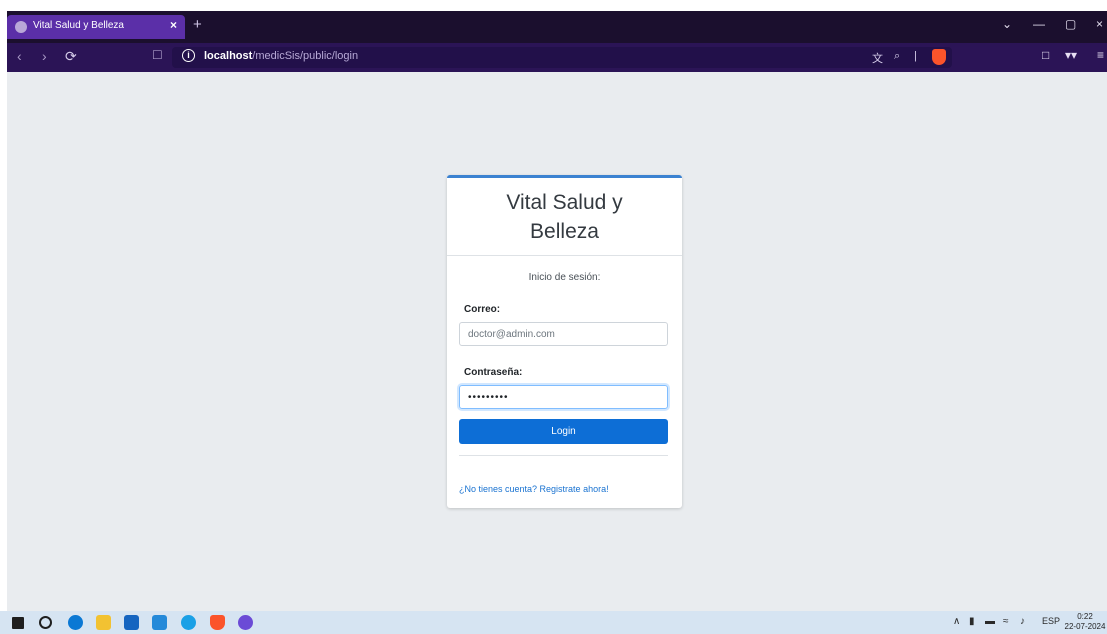 The width and height of the screenshot is (1107, 634). I want to click on sidebar-icon: □, so click(1045, 55).